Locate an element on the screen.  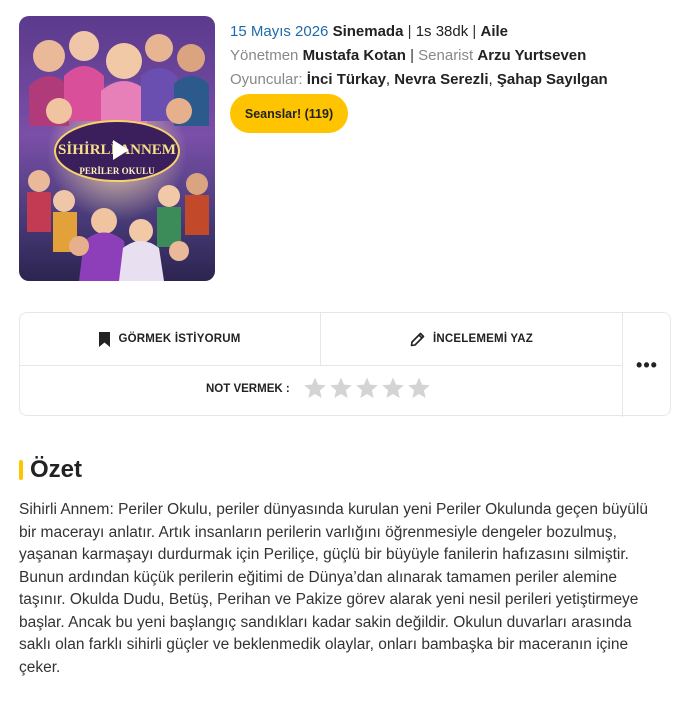
release-row: 15 Mayıs 2026 Sinemada | 1s 38dk | Aile is located at coordinates (419, 32).